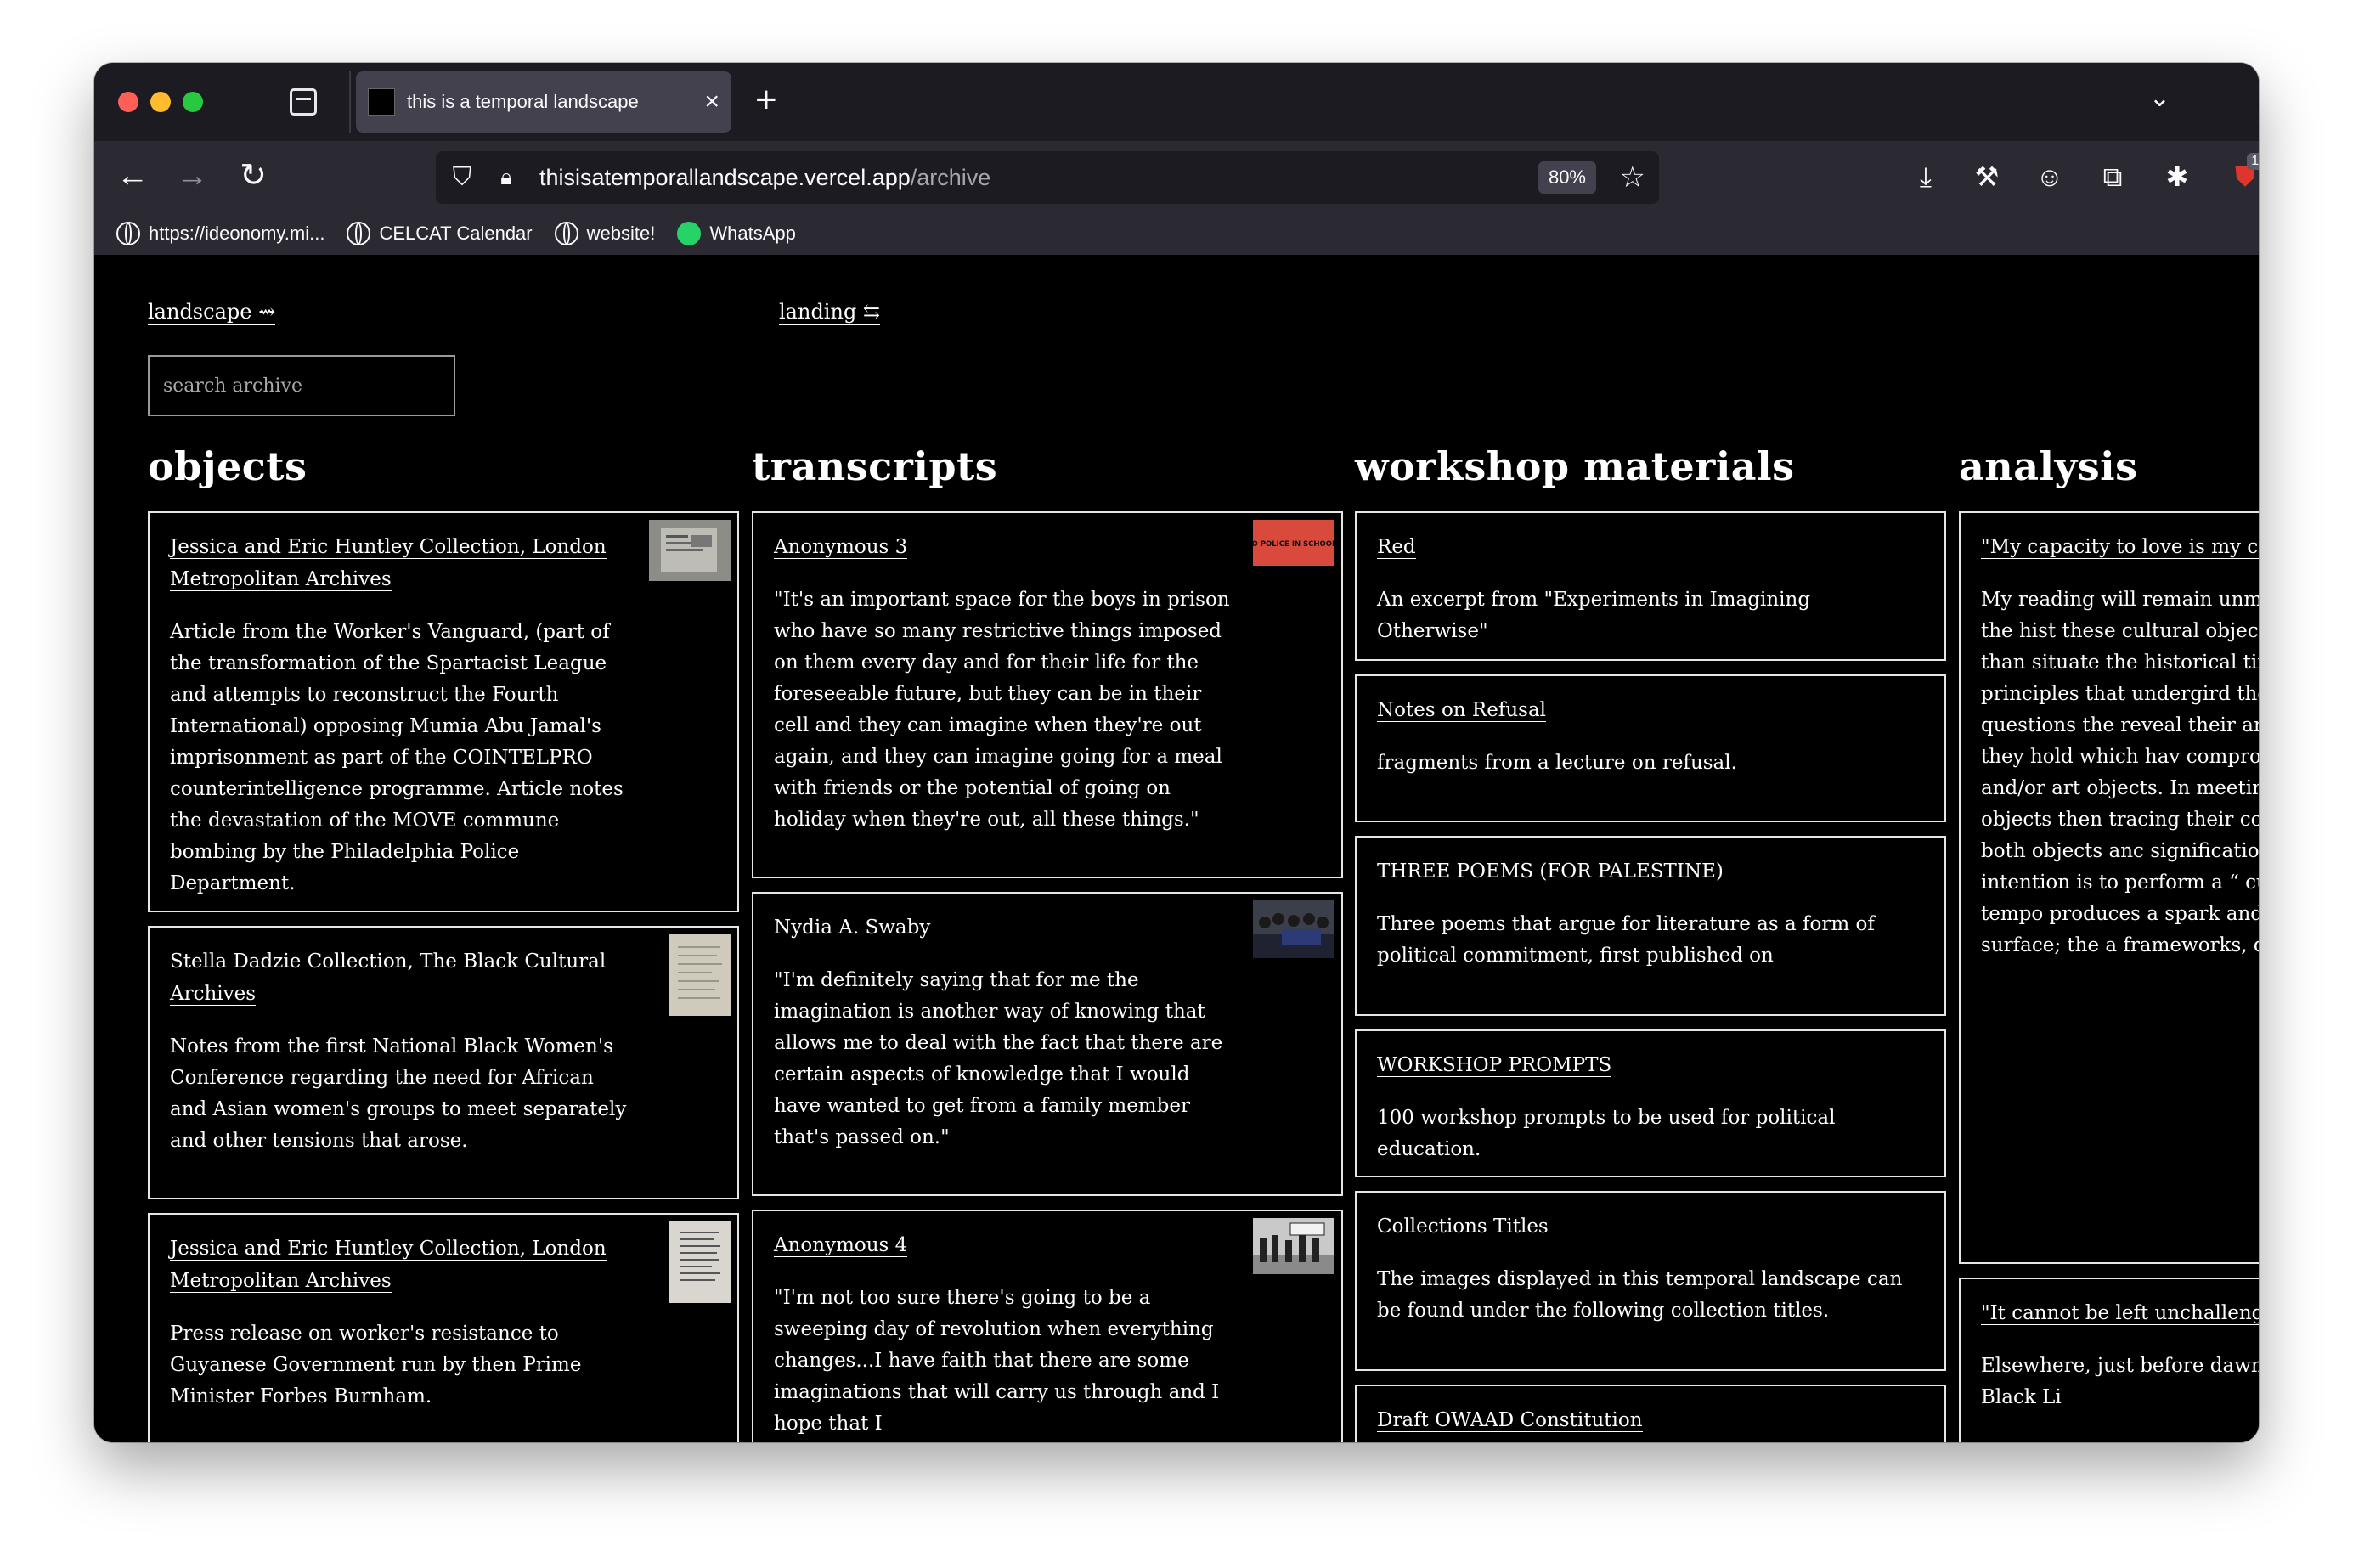  Describe the element at coordinates (1494, 1065) in the screenshot. I see `workshop-card-title: WORKSHOP PROMPTS` at that location.